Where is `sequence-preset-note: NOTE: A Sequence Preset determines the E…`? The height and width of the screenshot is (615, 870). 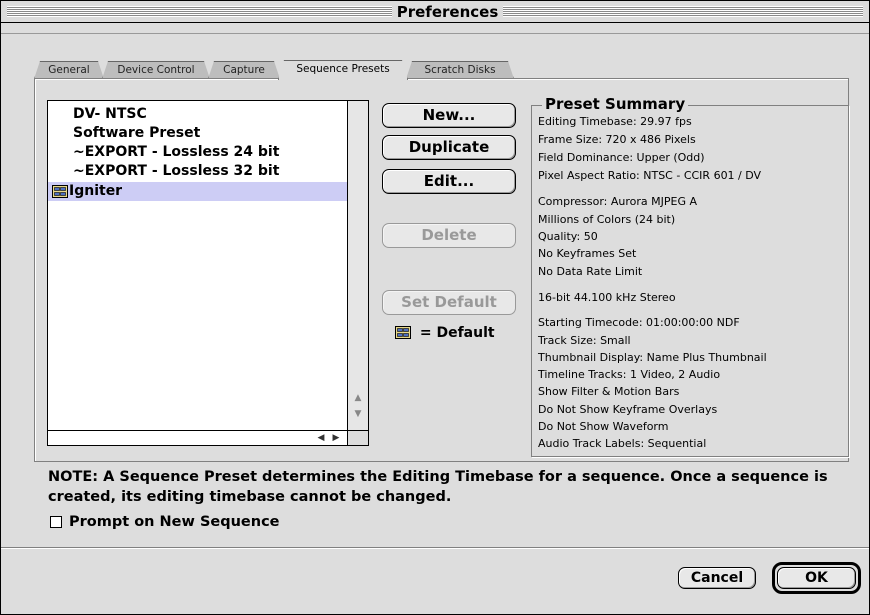
sequence-preset-note: NOTE: A Sequence Preset determines the E… is located at coordinates (438, 487).